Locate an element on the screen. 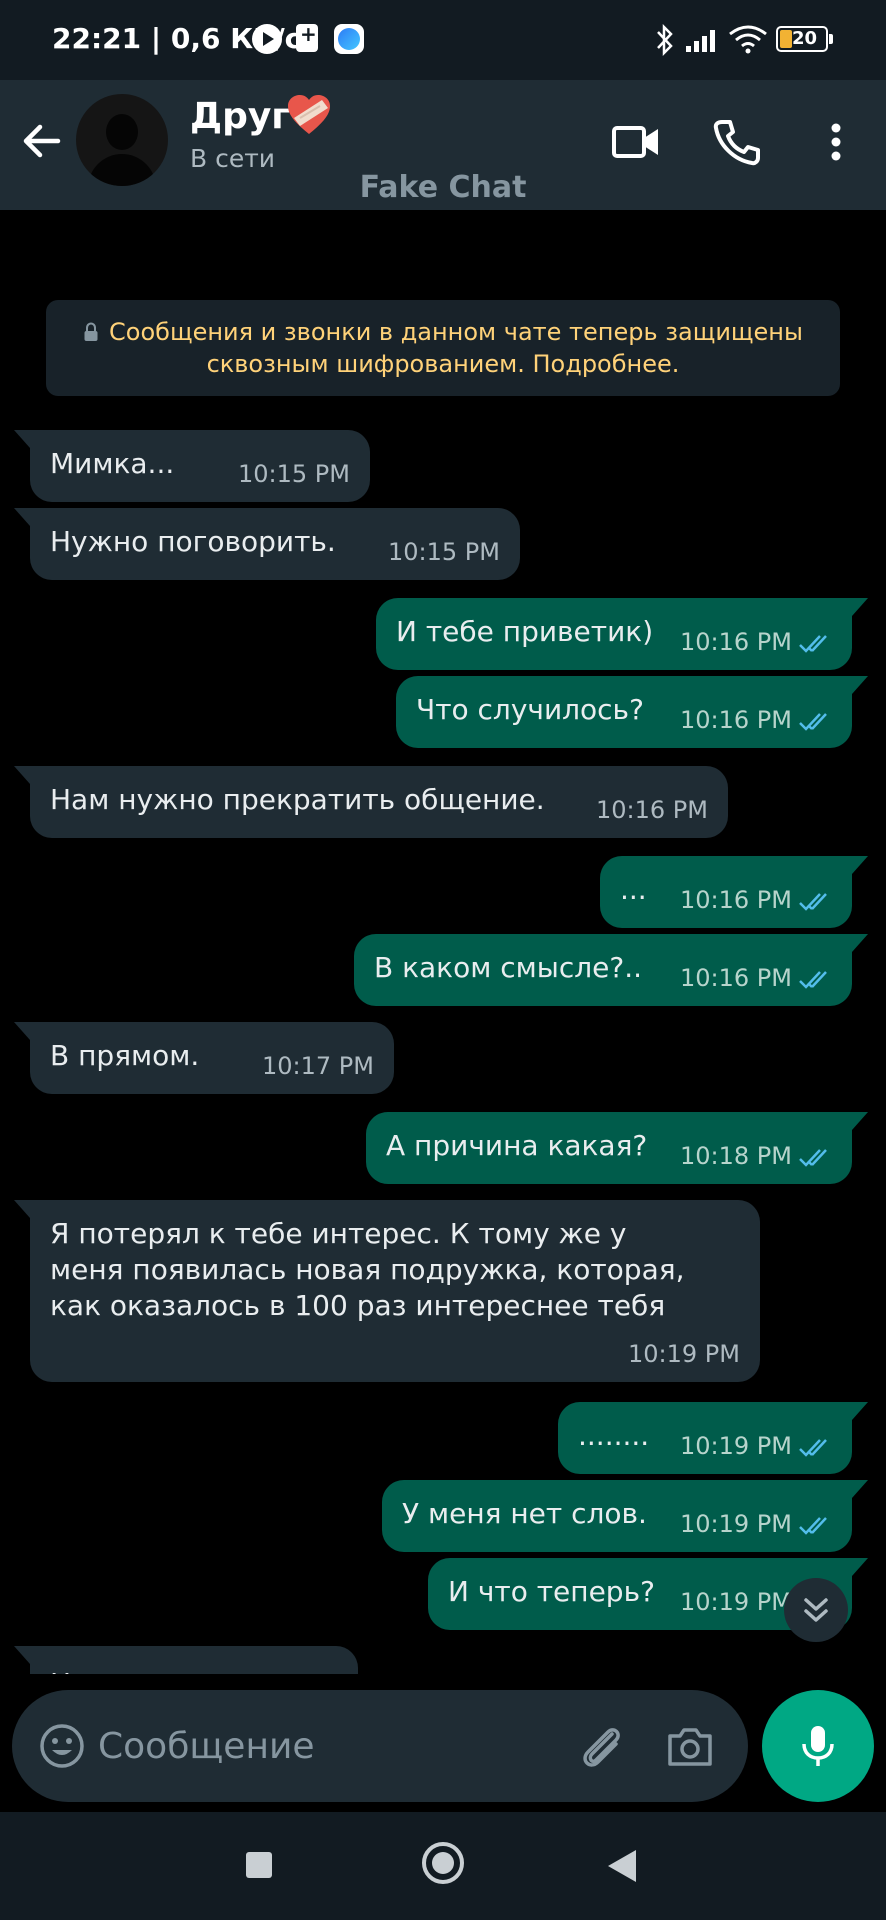  double-chevron-down-icon is located at coordinates (816, 1610).